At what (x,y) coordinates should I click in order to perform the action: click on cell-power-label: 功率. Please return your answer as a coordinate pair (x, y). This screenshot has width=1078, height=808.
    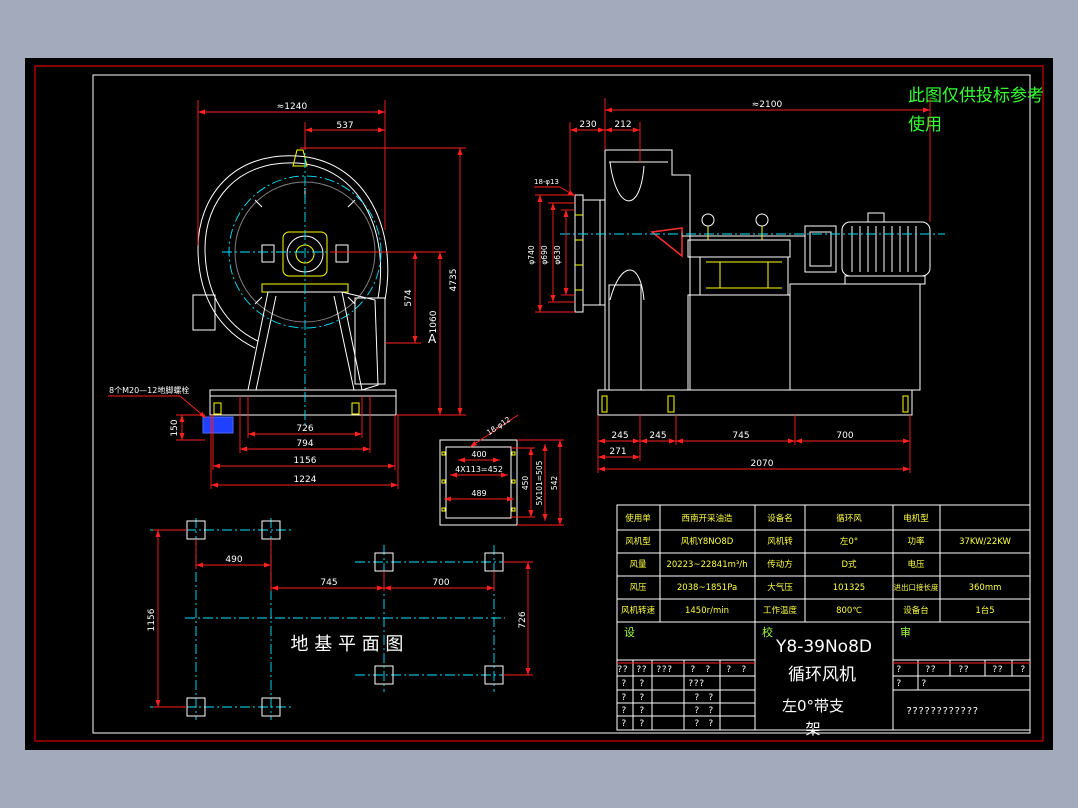
    Looking at the image, I should click on (916, 541).